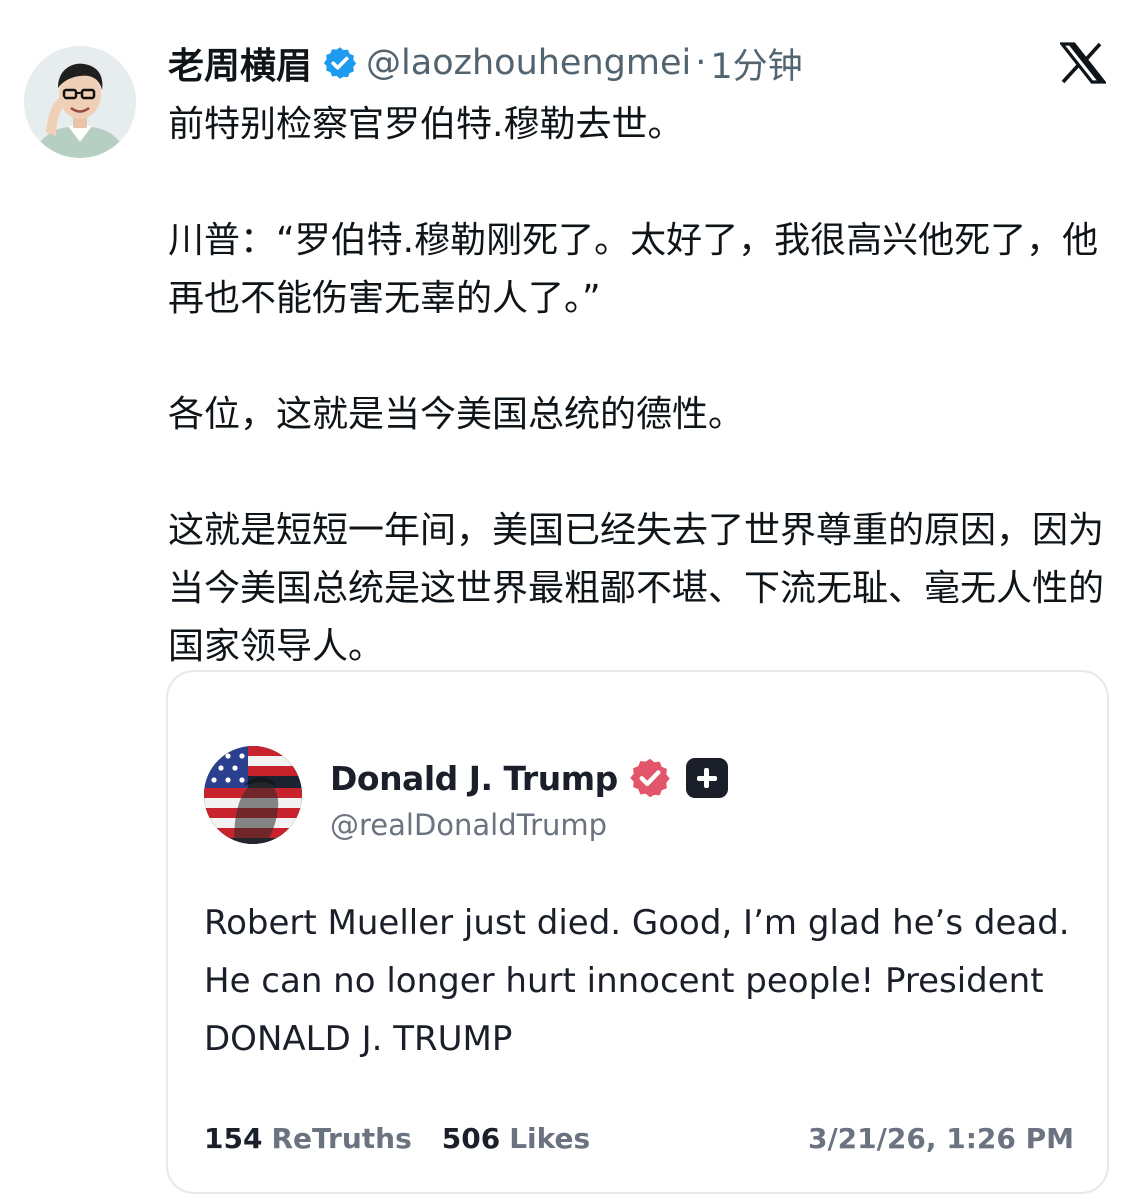 The image size is (1132, 1200). I want to click on quoted-post-timestamp: 3/21/26, 1:26 PM, so click(941, 1138).